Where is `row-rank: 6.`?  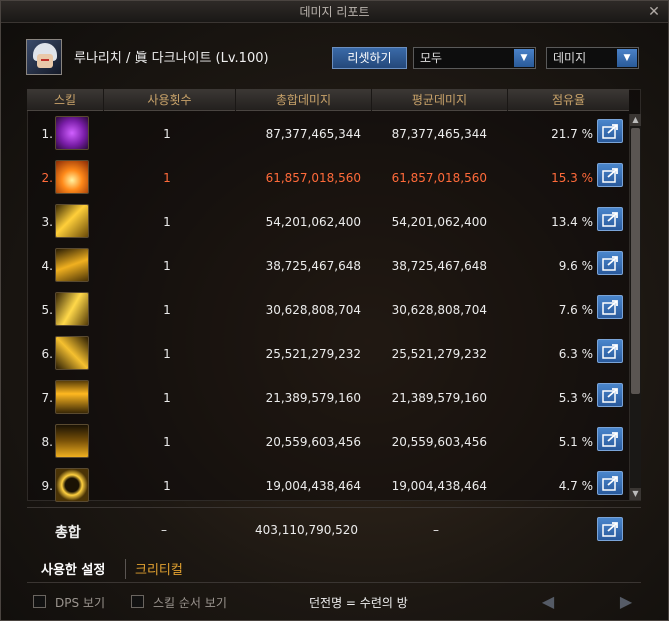
row-rank: 6. is located at coordinates (47, 354).